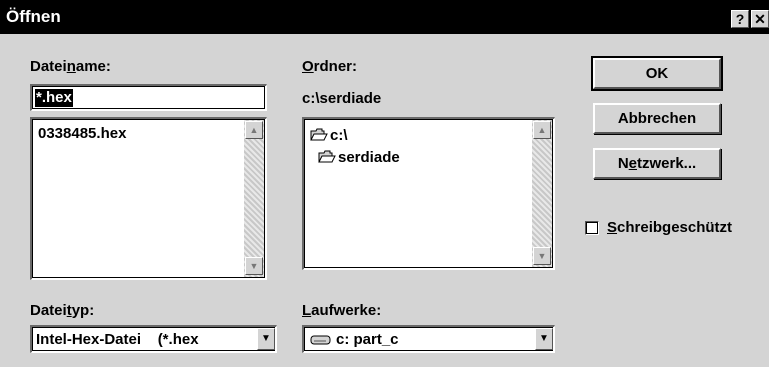 The image size is (769, 367). I want to click on folder-label: Ordner:, so click(330, 66).